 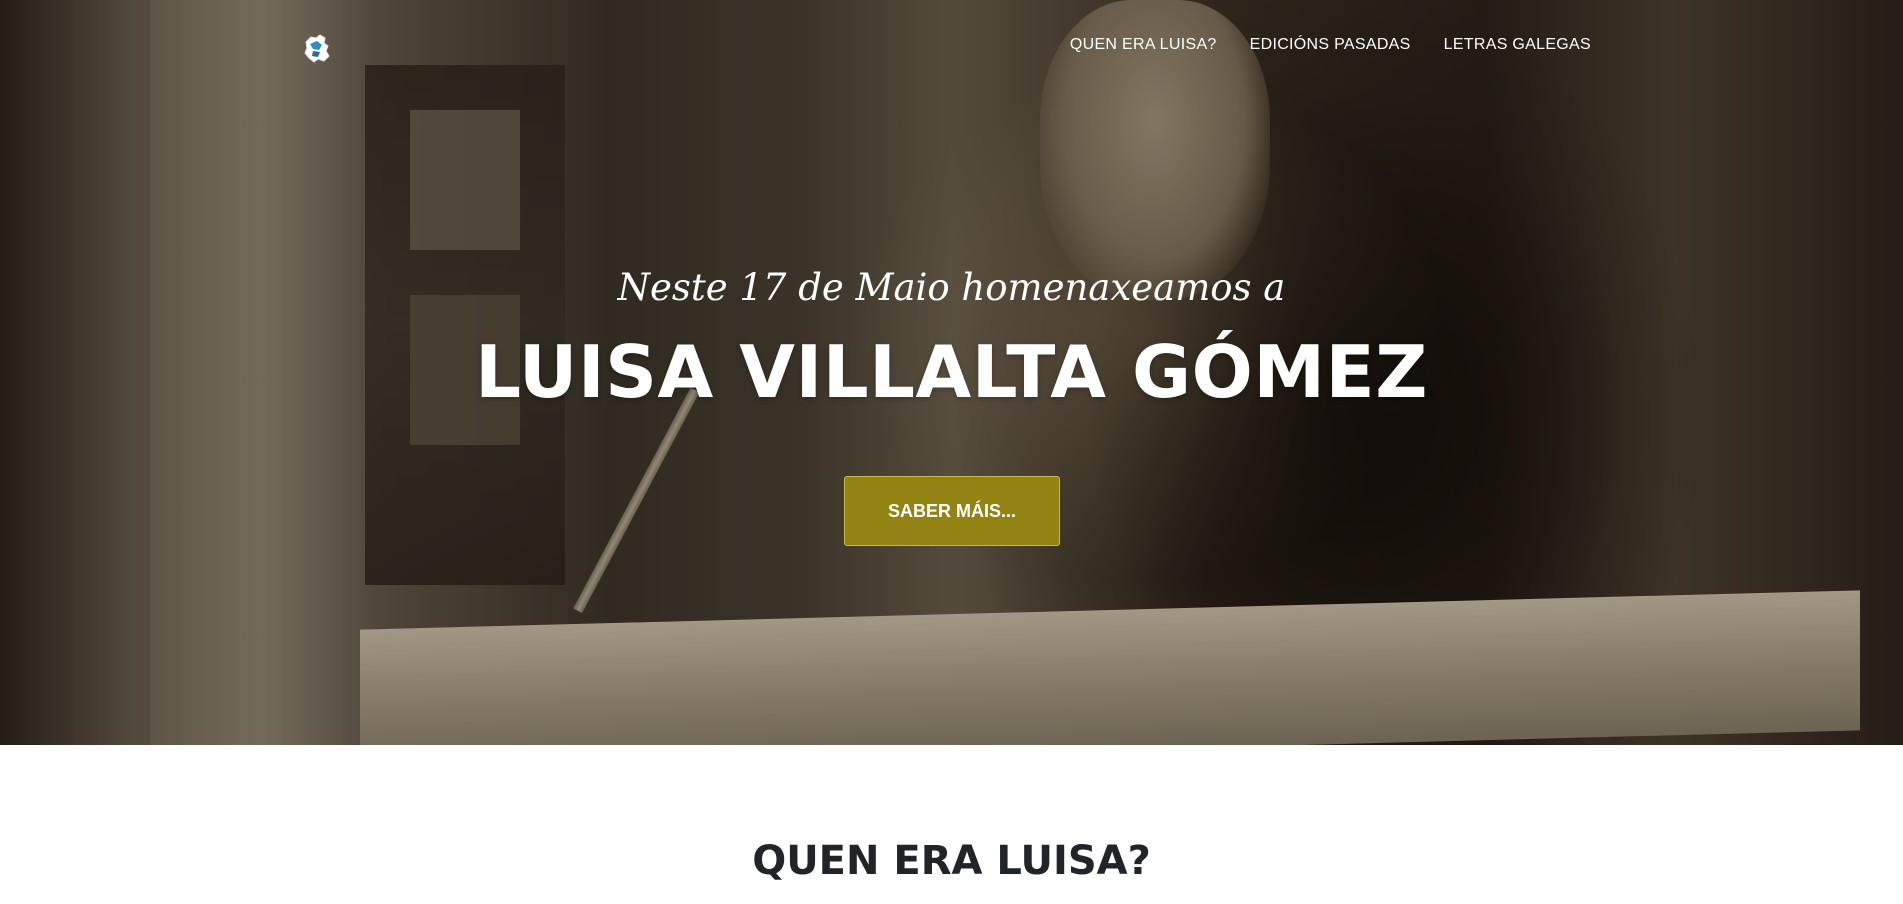 I want to click on section-title: QUEN ERA LUISA?, so click(x=951, y=861).